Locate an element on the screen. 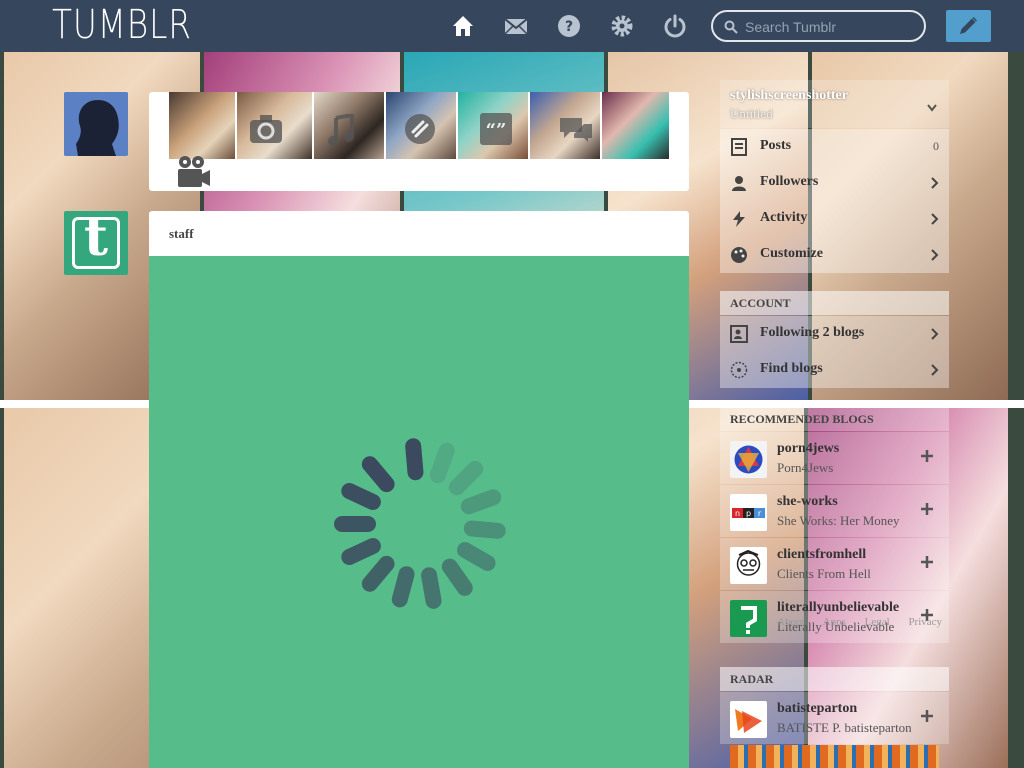 The height and width of the screenshot is (768, 1024). sidebar-item-label: Following 2 blogs is located at coordinates (812, 332).